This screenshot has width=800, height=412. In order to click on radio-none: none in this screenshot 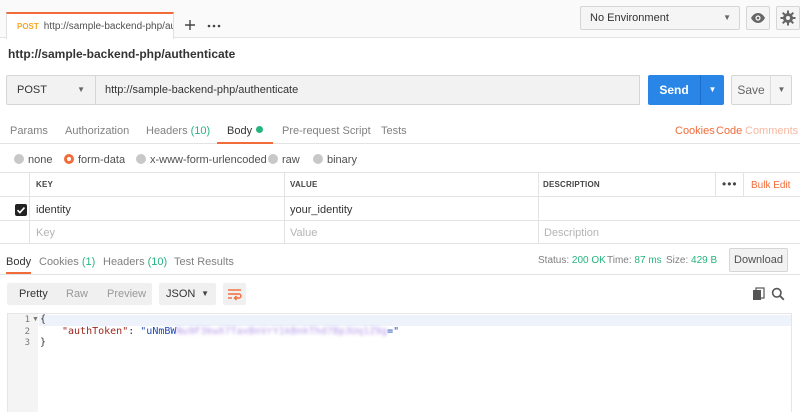, I will do `click(33, 160)`.